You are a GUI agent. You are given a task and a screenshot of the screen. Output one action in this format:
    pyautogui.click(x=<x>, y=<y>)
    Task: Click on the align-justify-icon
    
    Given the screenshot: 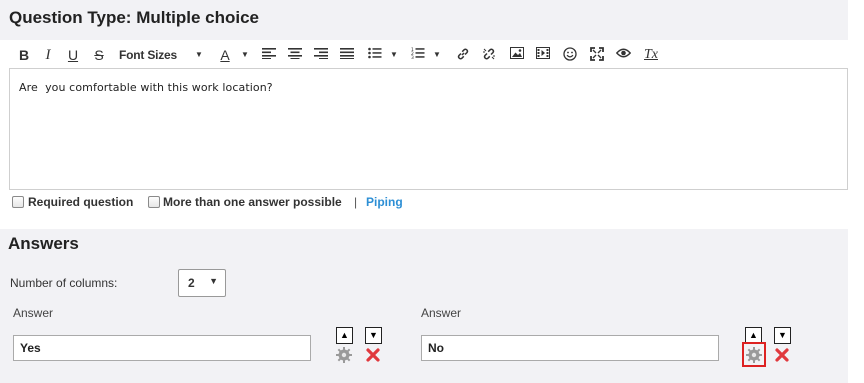 What is the action you would take?
    pyautogui.click(x=347, y=55)
    